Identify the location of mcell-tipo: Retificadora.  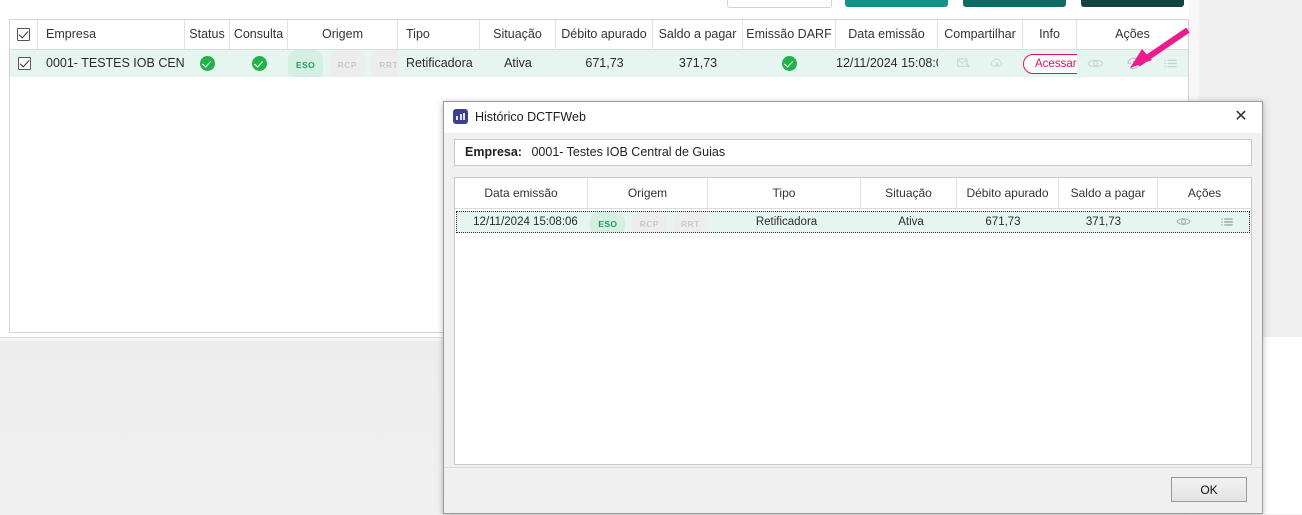
(786, 222).